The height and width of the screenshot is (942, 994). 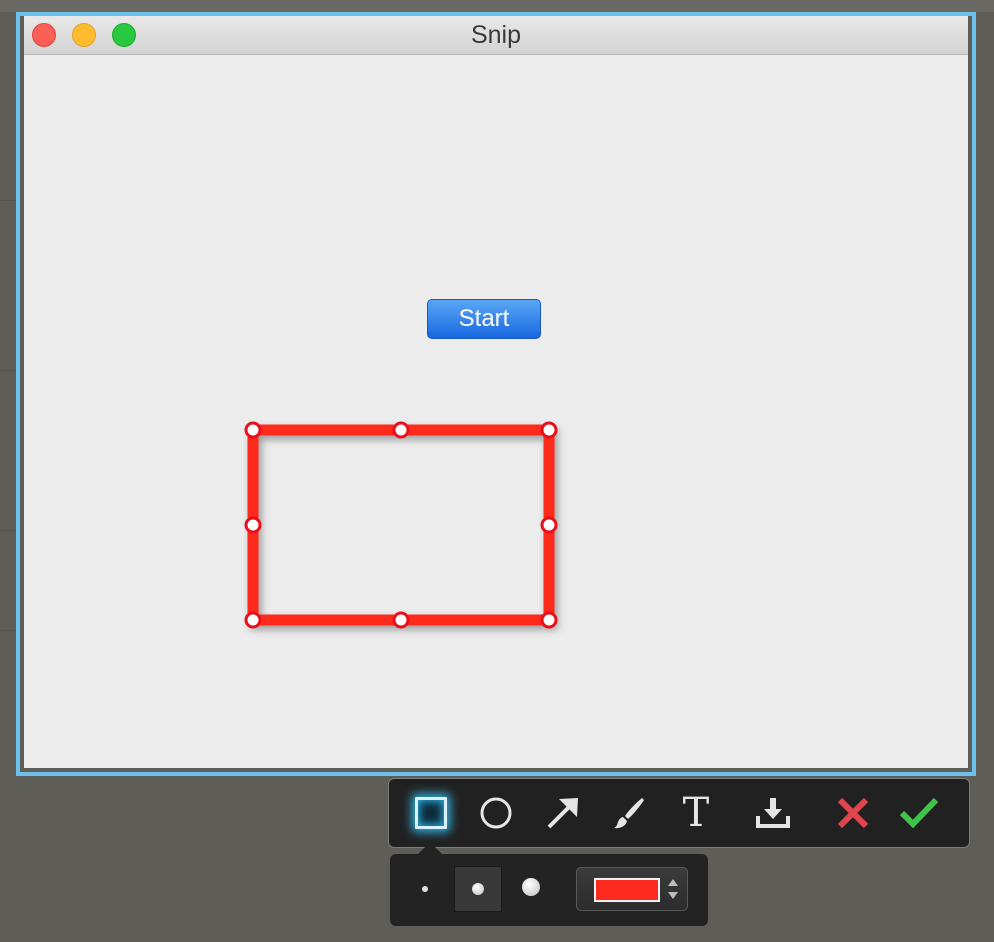 I want to click on text-icon: T, so click(x=696, y=813).